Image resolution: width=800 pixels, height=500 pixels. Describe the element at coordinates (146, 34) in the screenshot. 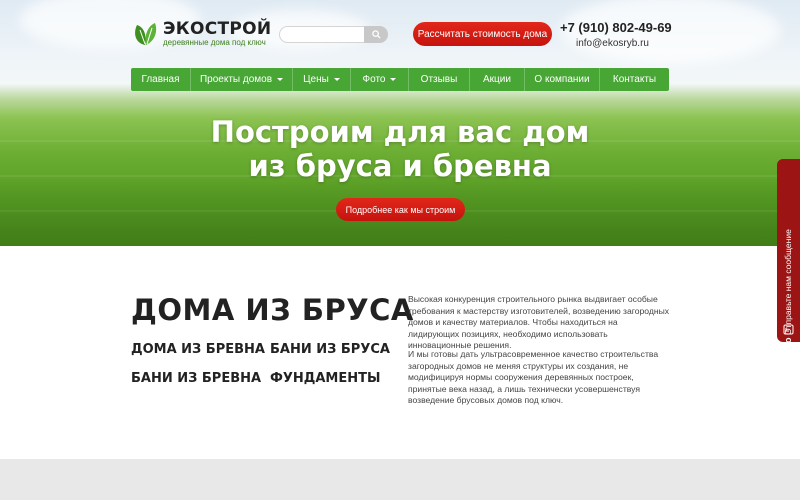

I see `leaf-icon` at that location.